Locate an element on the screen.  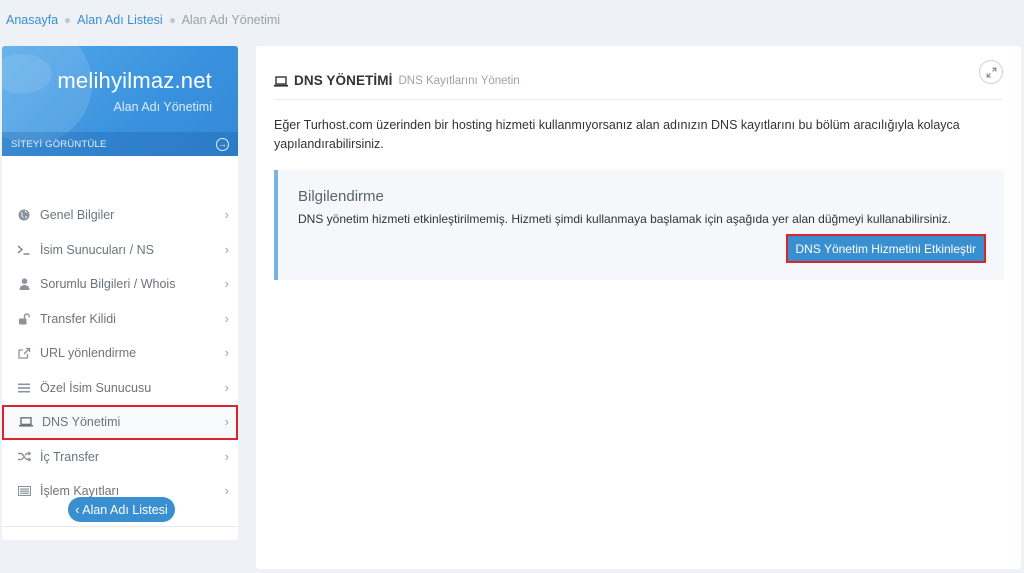
list-icon is located at coordinates (24, 388).